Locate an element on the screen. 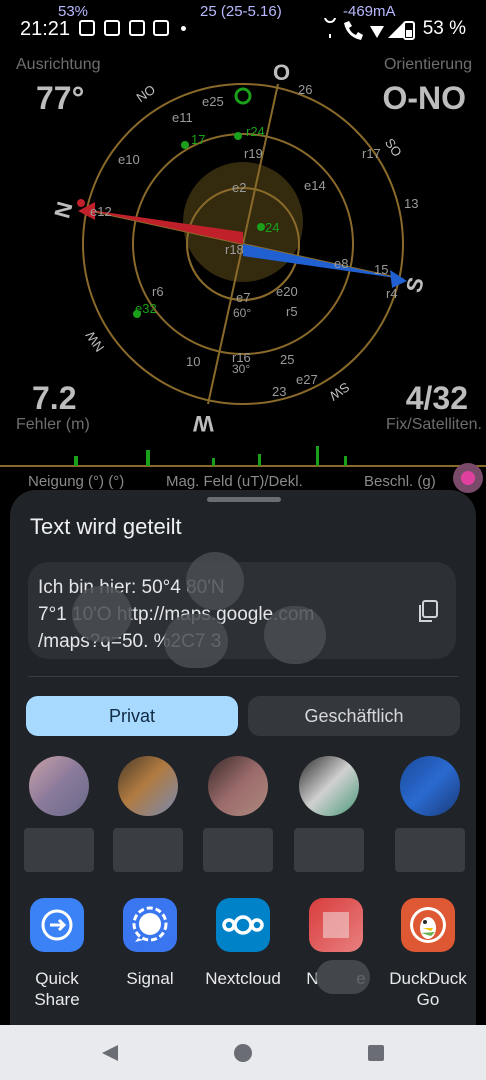  overlay-percent: 53% is located at coordinates (73, 11).